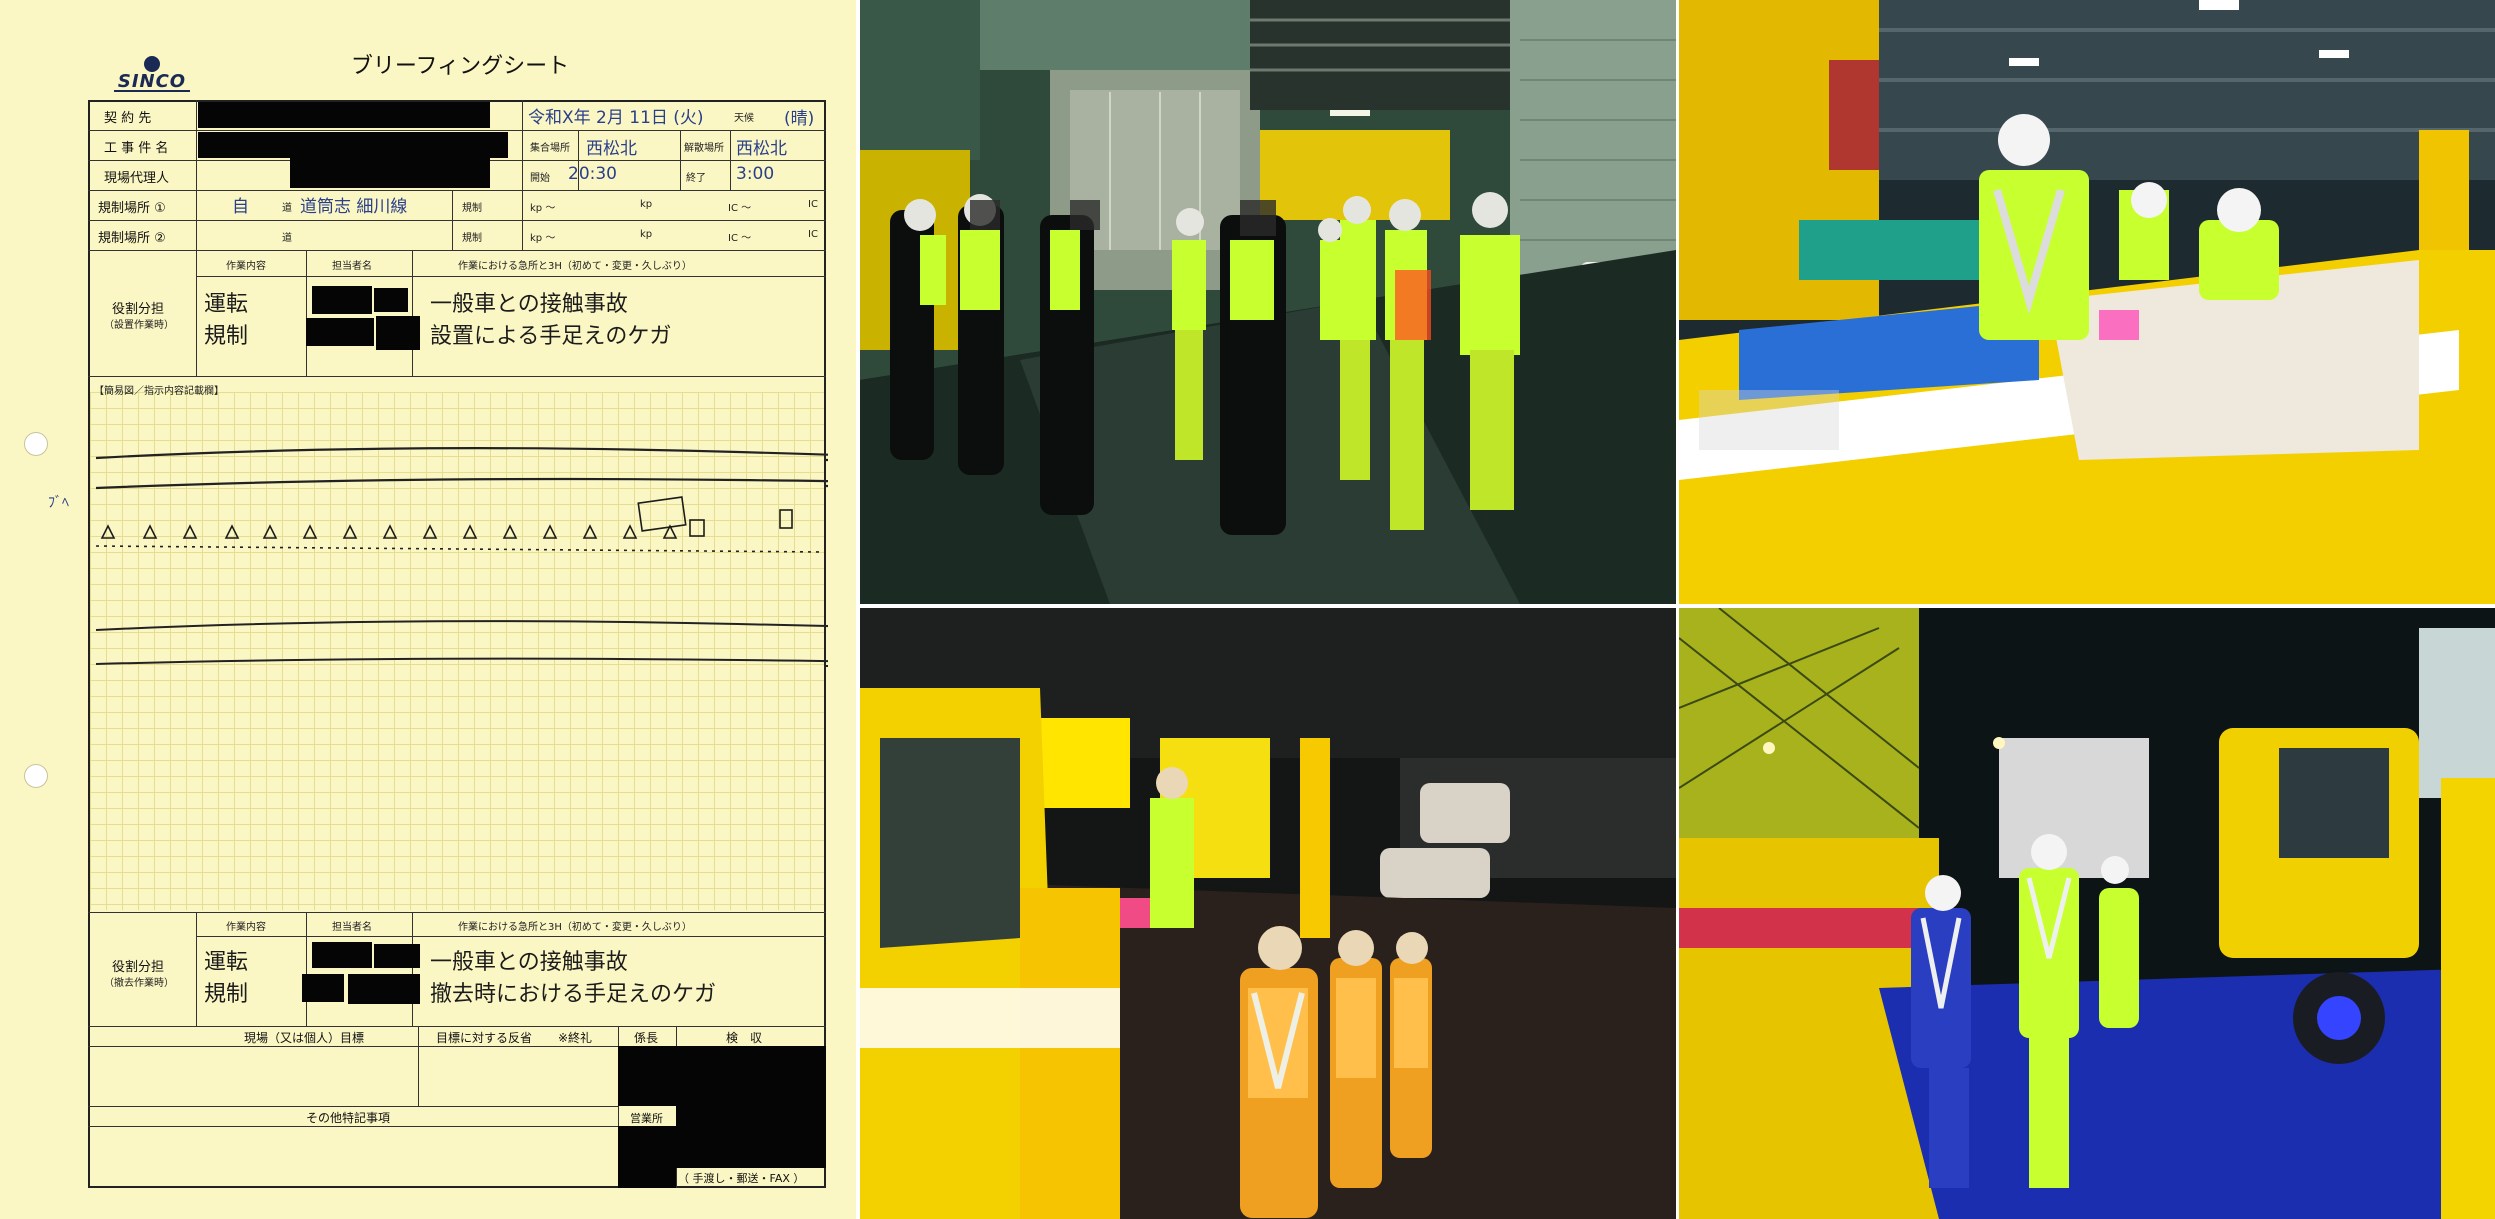 The image size is (2495, 1219). Describe the element at coordinates (460, 66) in the screenshot. I see `sheet-title: ブリーフィングシート` at that location.